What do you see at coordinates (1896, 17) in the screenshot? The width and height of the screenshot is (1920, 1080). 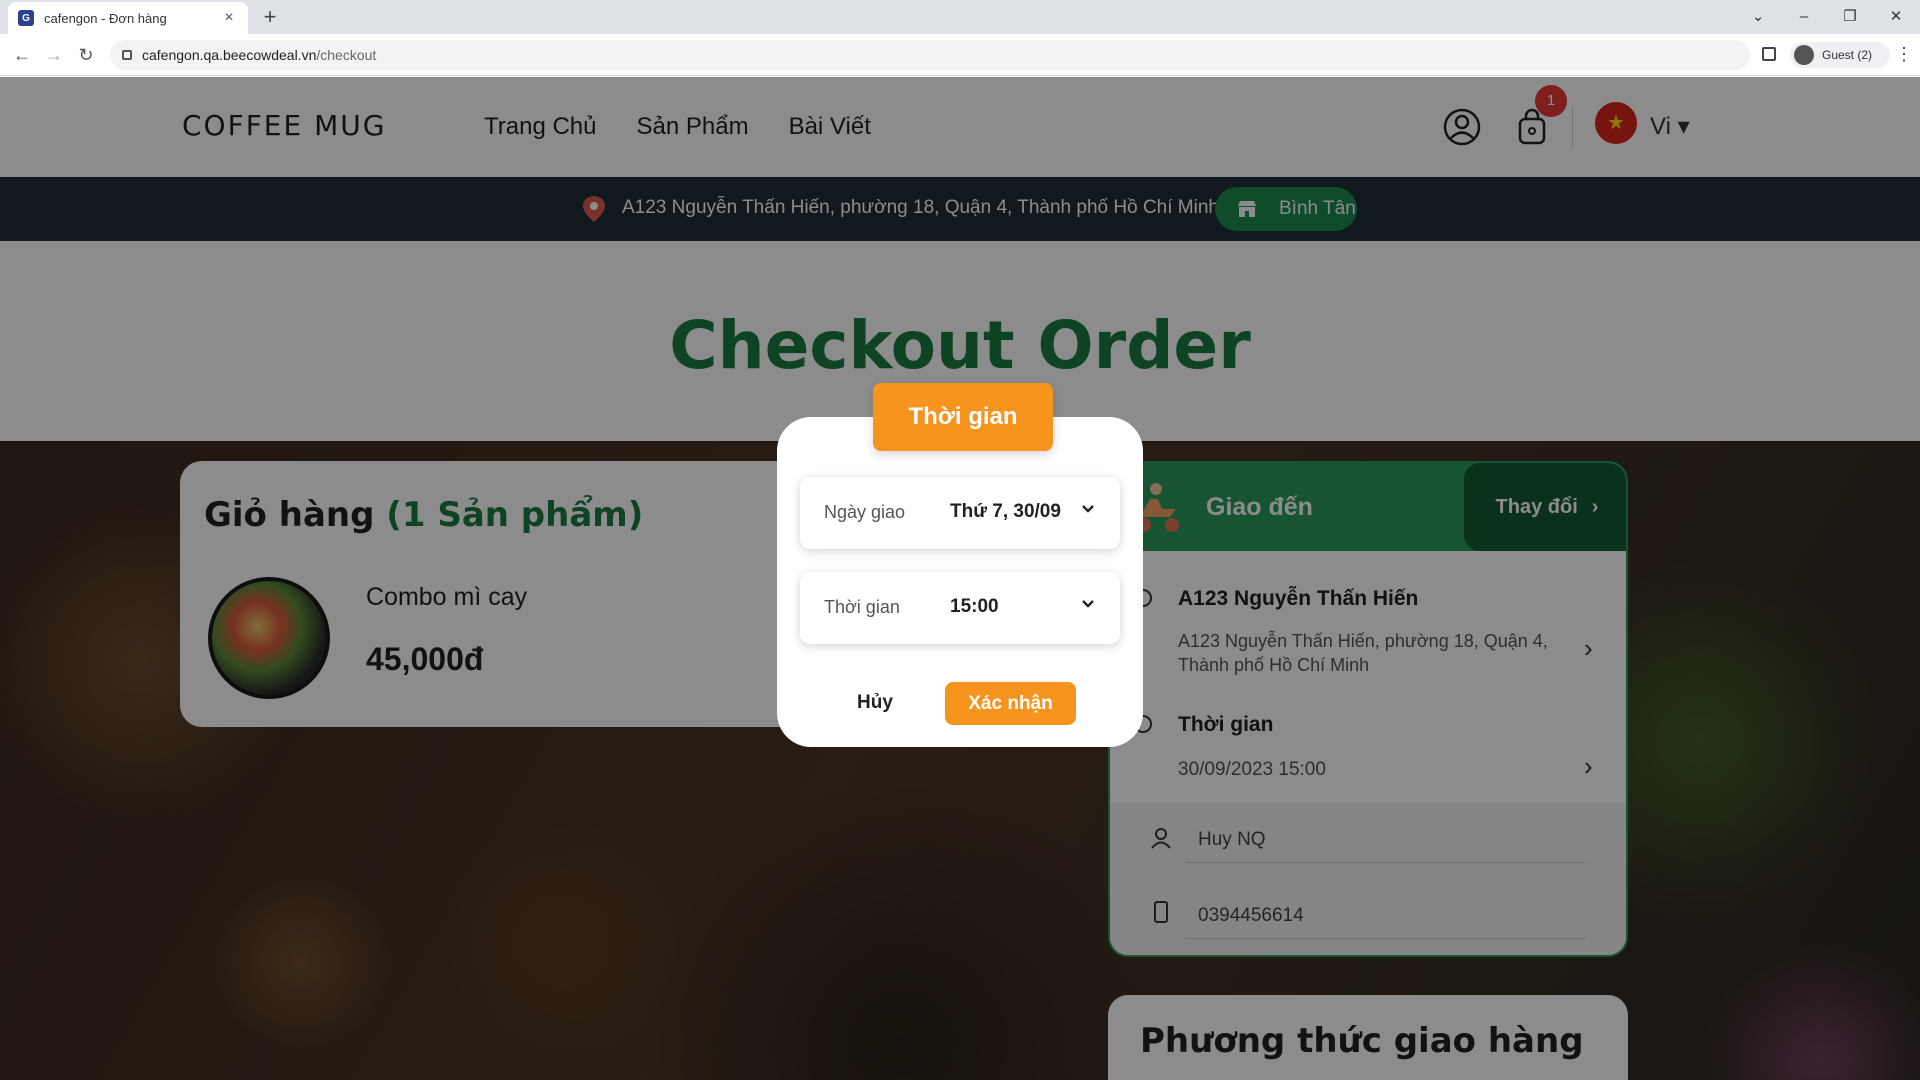 I see `close-window-button: ✕` at bounding box center [1896, 17].